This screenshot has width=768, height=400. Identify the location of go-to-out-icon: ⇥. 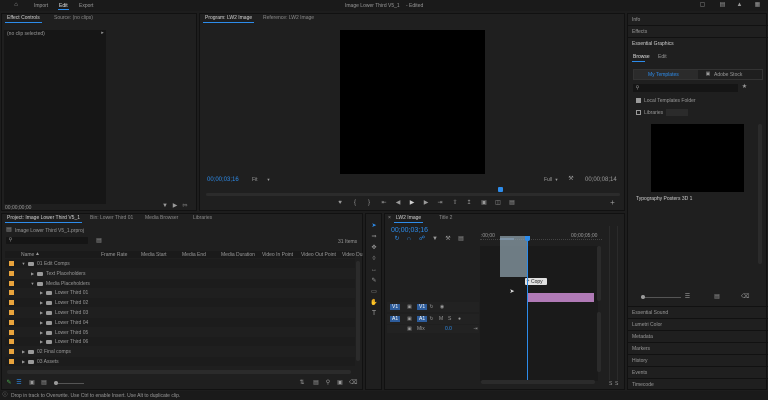
(440, 203).